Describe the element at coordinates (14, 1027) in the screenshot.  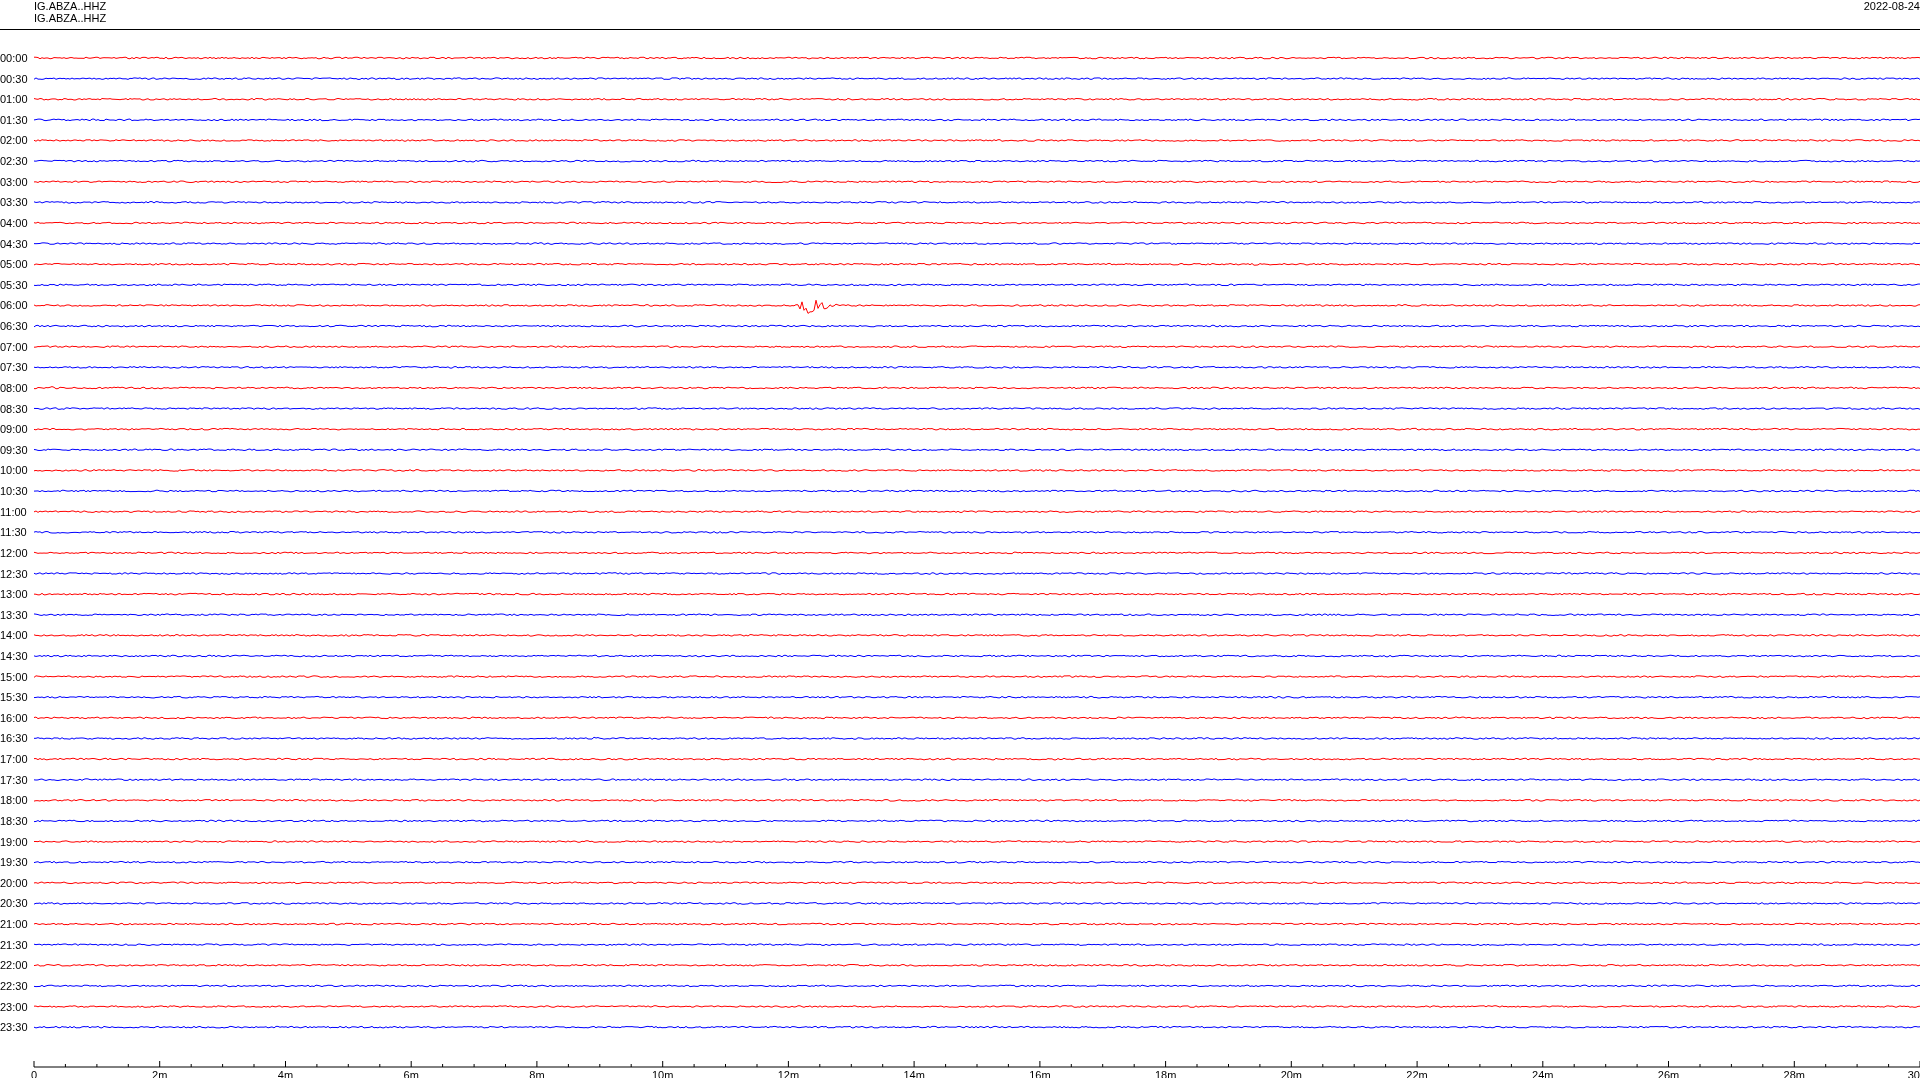
I see `time-label: 23:30` at that location.